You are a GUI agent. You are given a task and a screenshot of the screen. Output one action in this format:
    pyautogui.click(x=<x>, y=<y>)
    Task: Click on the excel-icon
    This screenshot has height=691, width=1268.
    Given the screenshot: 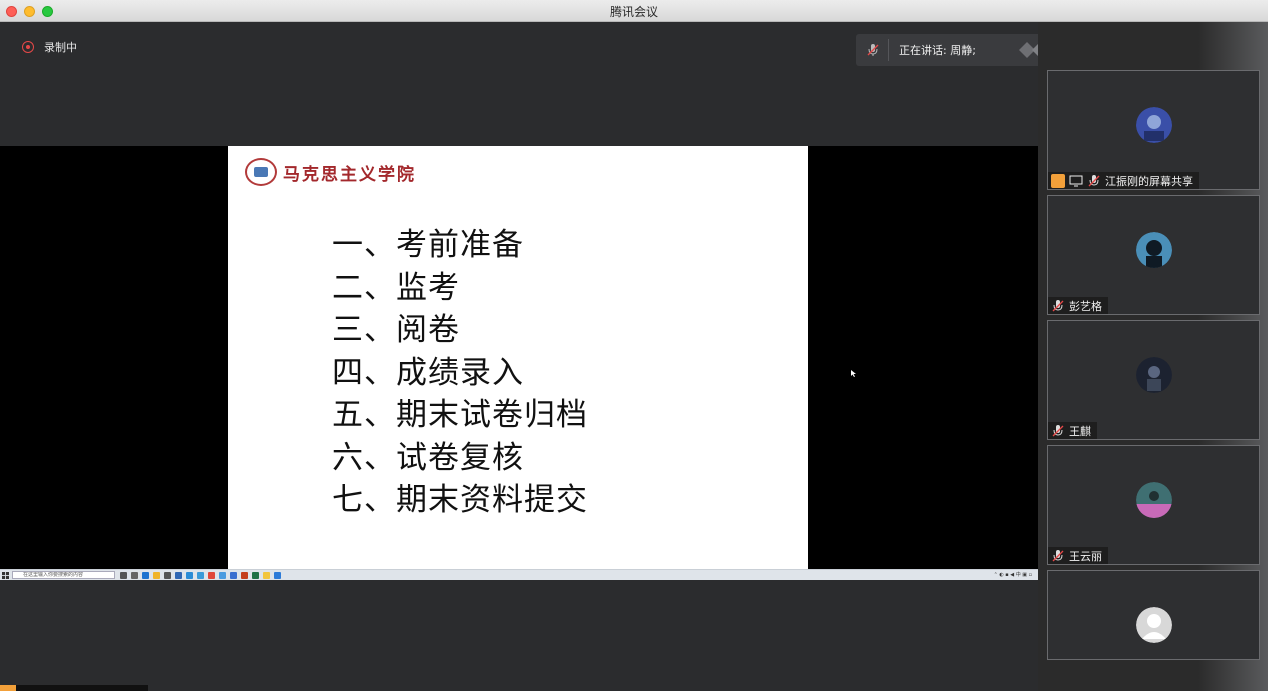 What is the action you would take?
    pyautogui.click(x=255, y=575)
    